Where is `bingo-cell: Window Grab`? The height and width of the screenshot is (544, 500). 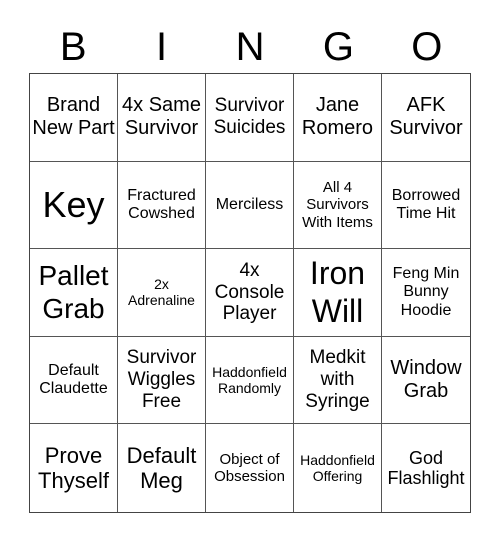
bingo-cell: Window Grab is located at coordinates (426, 381).